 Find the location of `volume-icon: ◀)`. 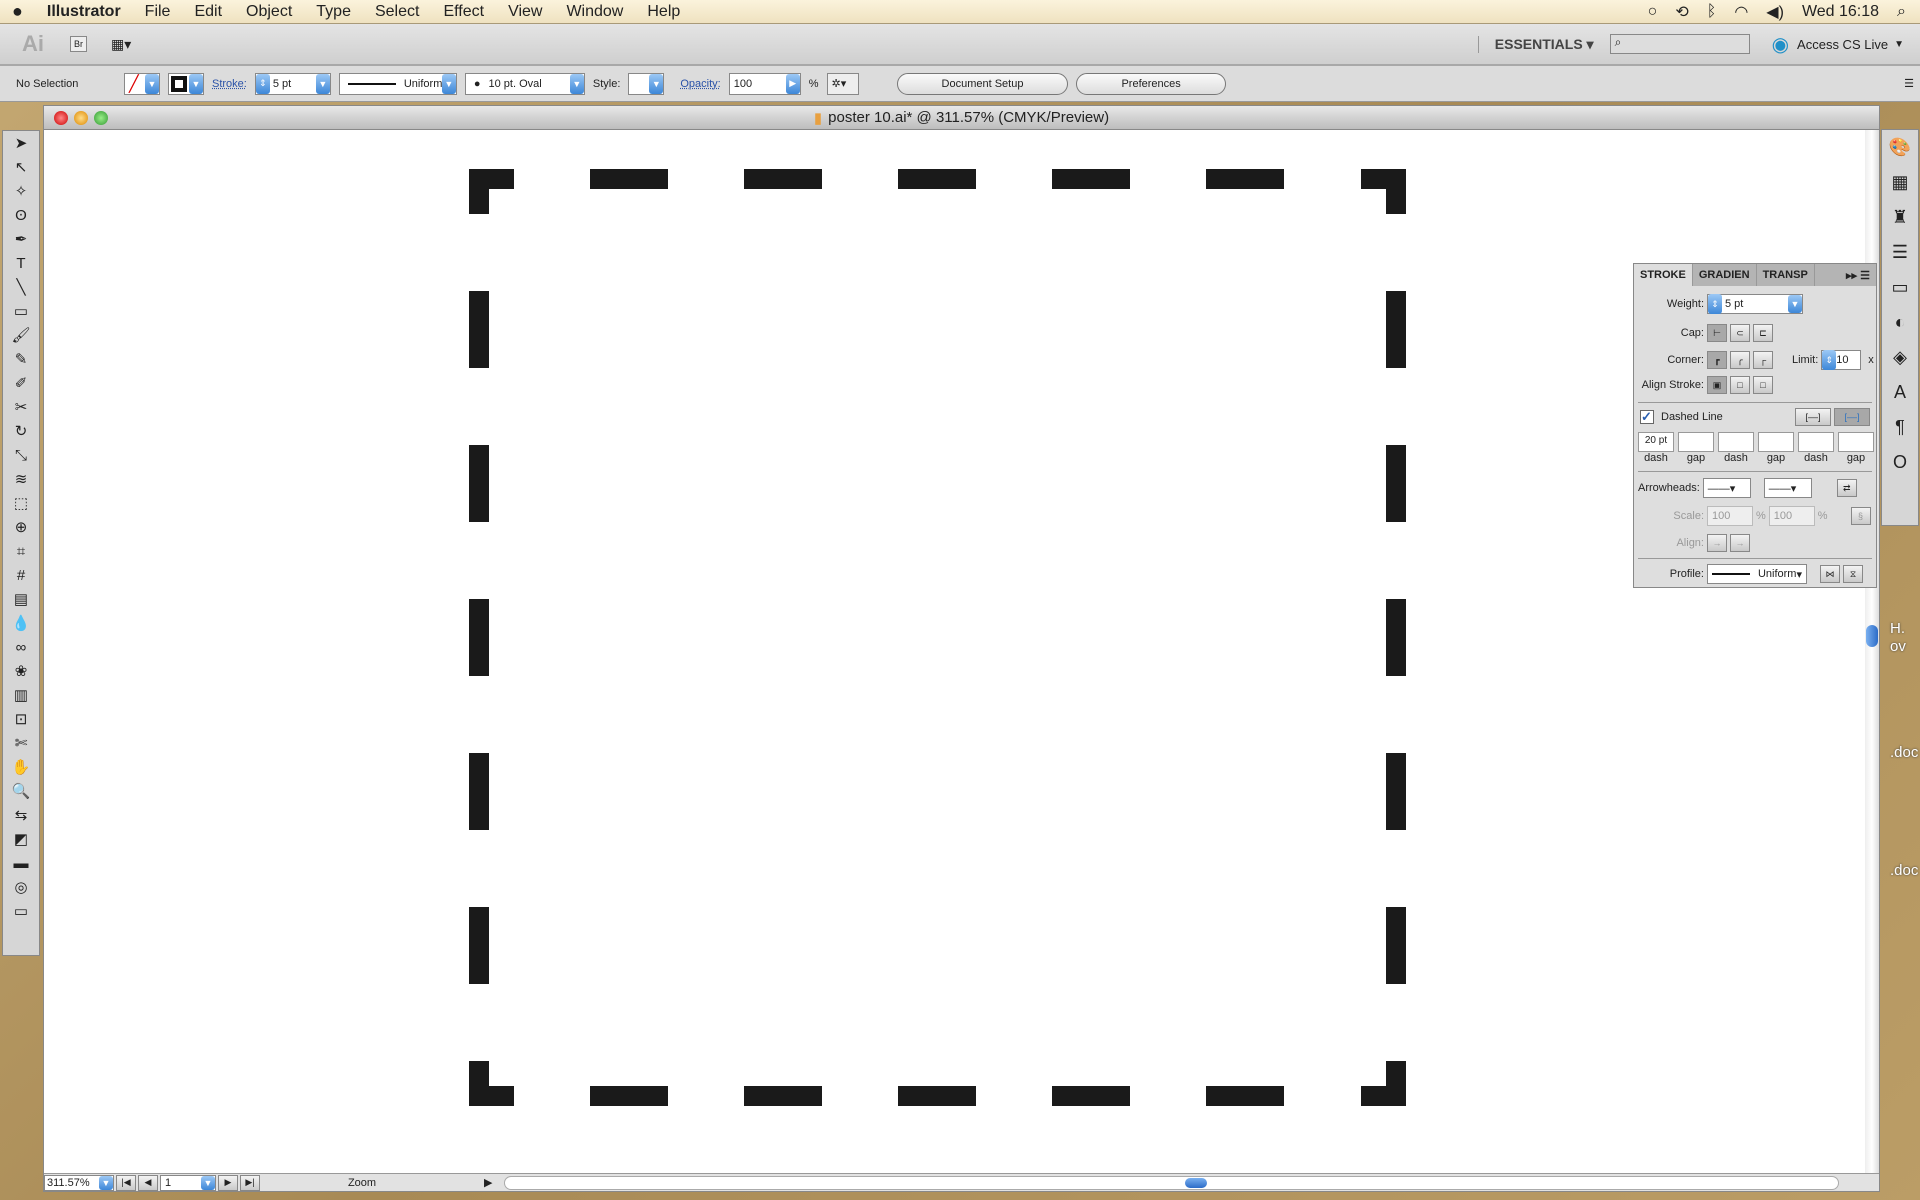

volume-icon: ◀) is located at coordinates (1775, 12).